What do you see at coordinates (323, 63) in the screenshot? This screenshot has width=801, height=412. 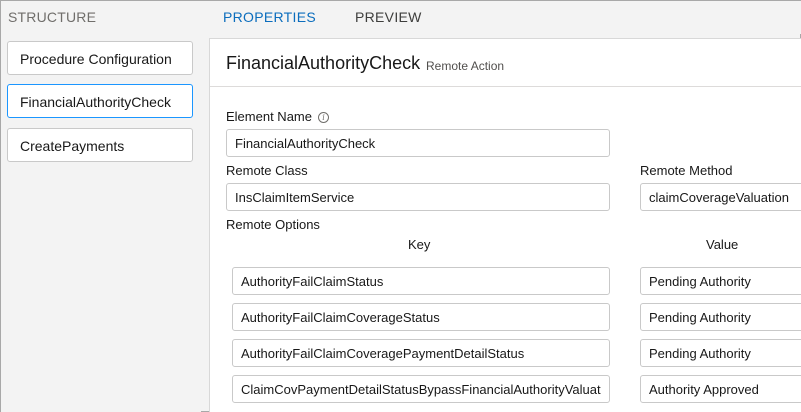 I see `element-title: FinancialAuthorityCheck` at bounding box center [323, 63].